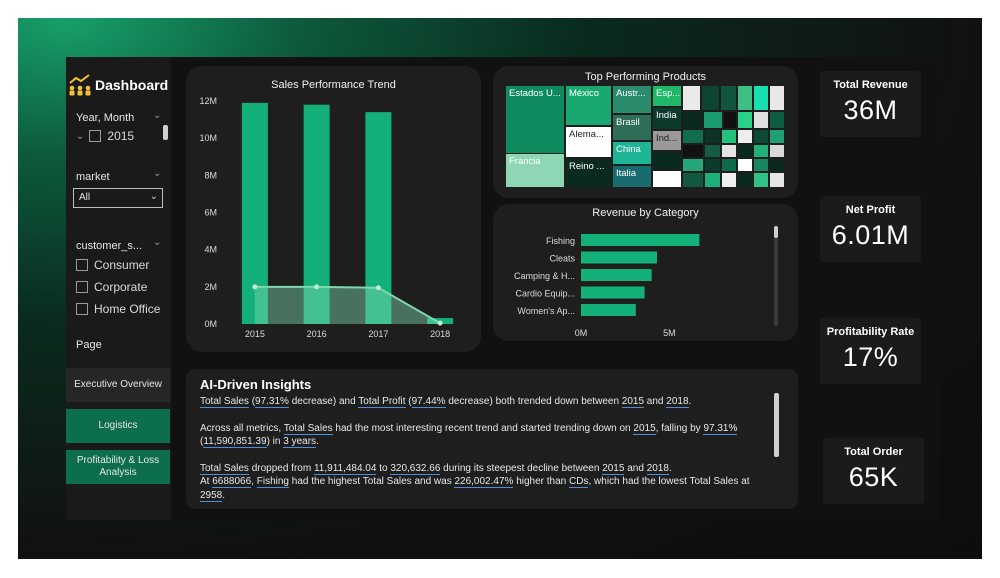 Image resolution: width=1000 pixels, height=578 pixels. I want to click on treemap-tile: China, so click(632, 153).